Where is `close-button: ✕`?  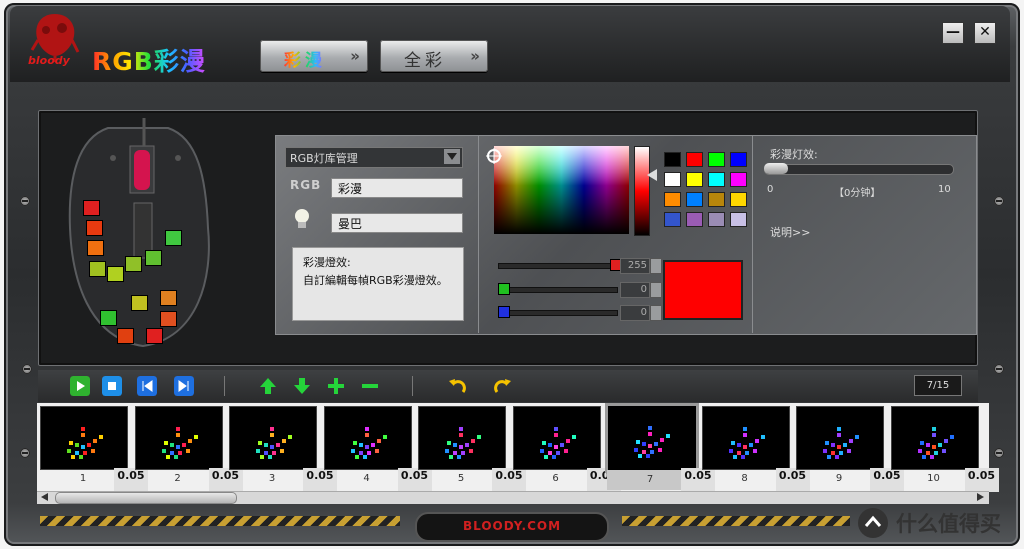
close-button: ✕ is located at coordinates (985, 33).